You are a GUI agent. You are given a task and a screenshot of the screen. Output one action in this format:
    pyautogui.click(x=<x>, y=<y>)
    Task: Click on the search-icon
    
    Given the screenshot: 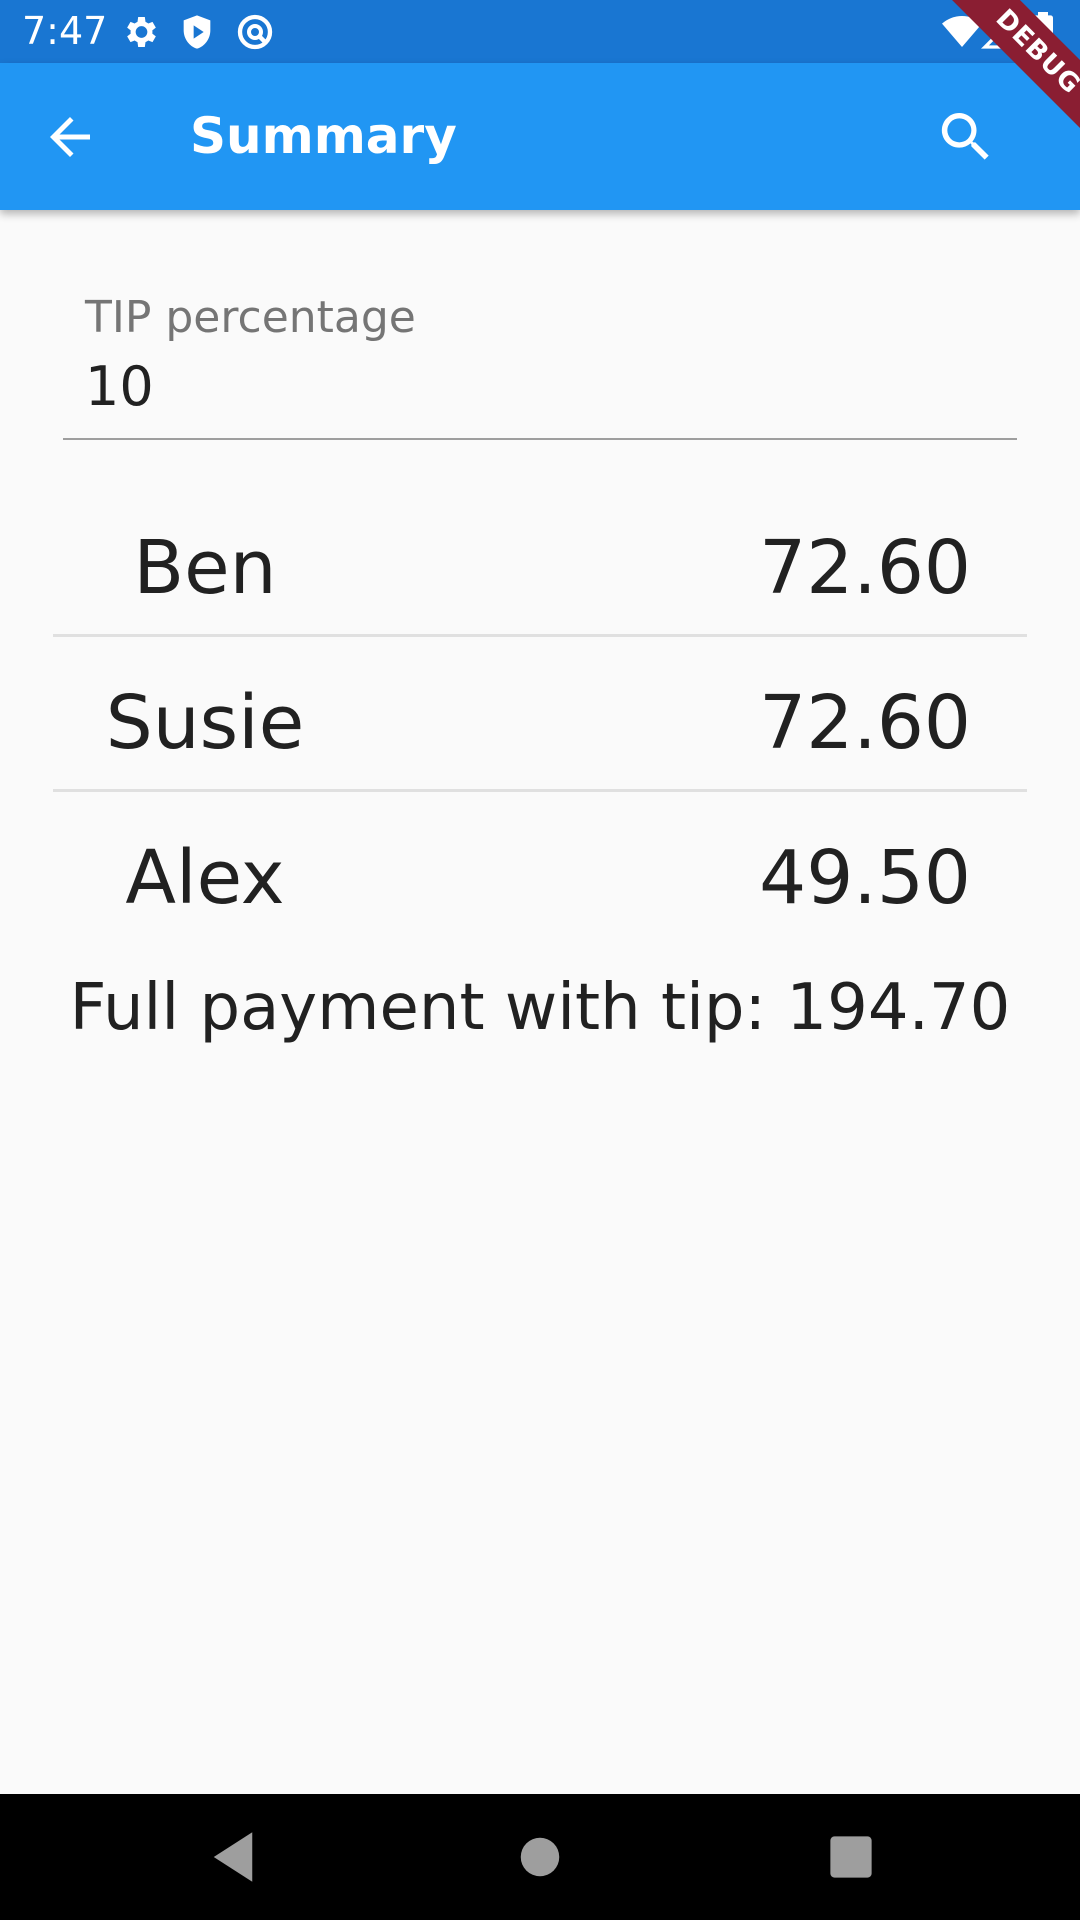 What is the action you would take?
    pyautogui.click(x=965, y=136)
    